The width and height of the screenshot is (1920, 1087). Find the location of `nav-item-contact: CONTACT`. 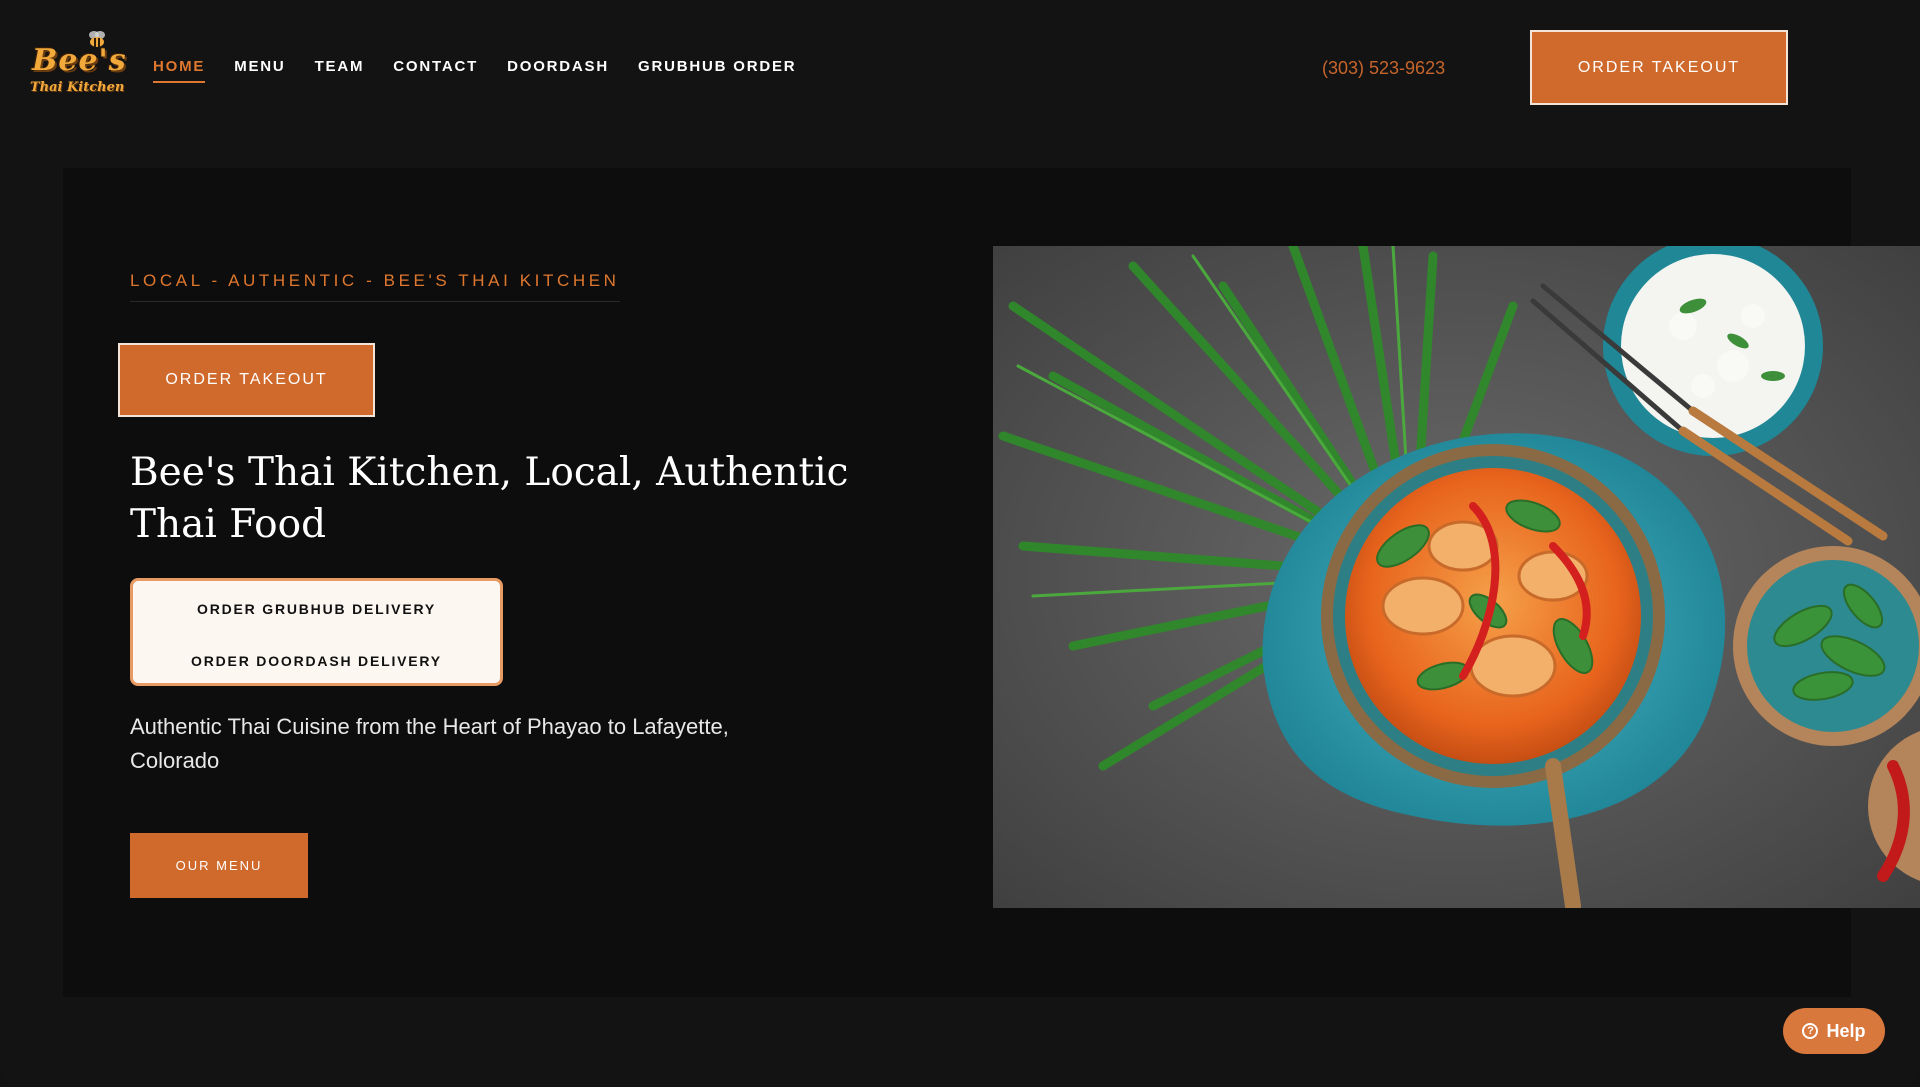

nav-item-contact: CONTACT is located at coordinates (435, 70).